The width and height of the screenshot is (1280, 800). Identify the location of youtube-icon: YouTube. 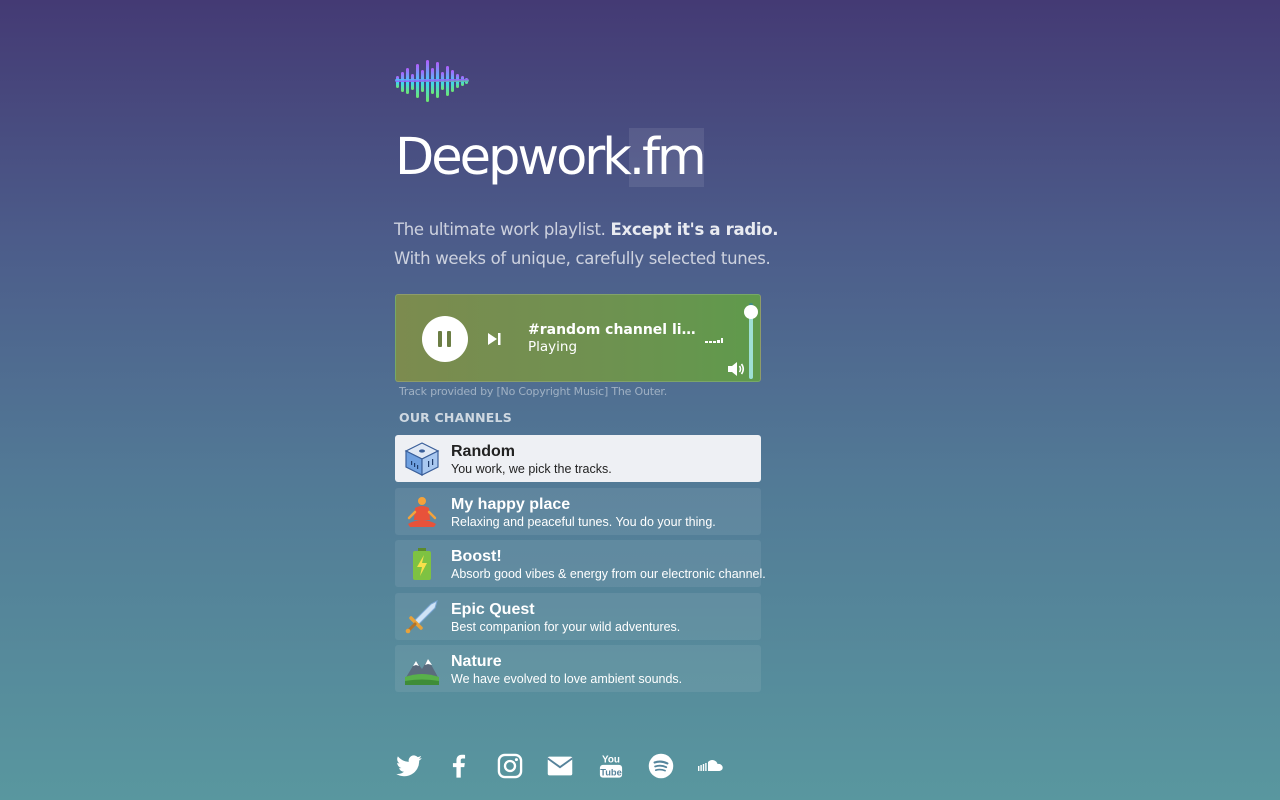
(611, 766).